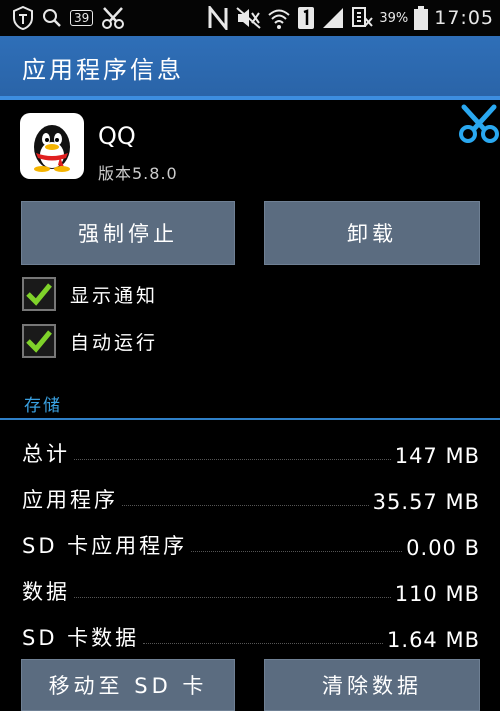 The image size is (500, 711). What do you see at coordinates (250, 419) in the screenshot?
I see `section-divider` at bounding box center [250, 419].